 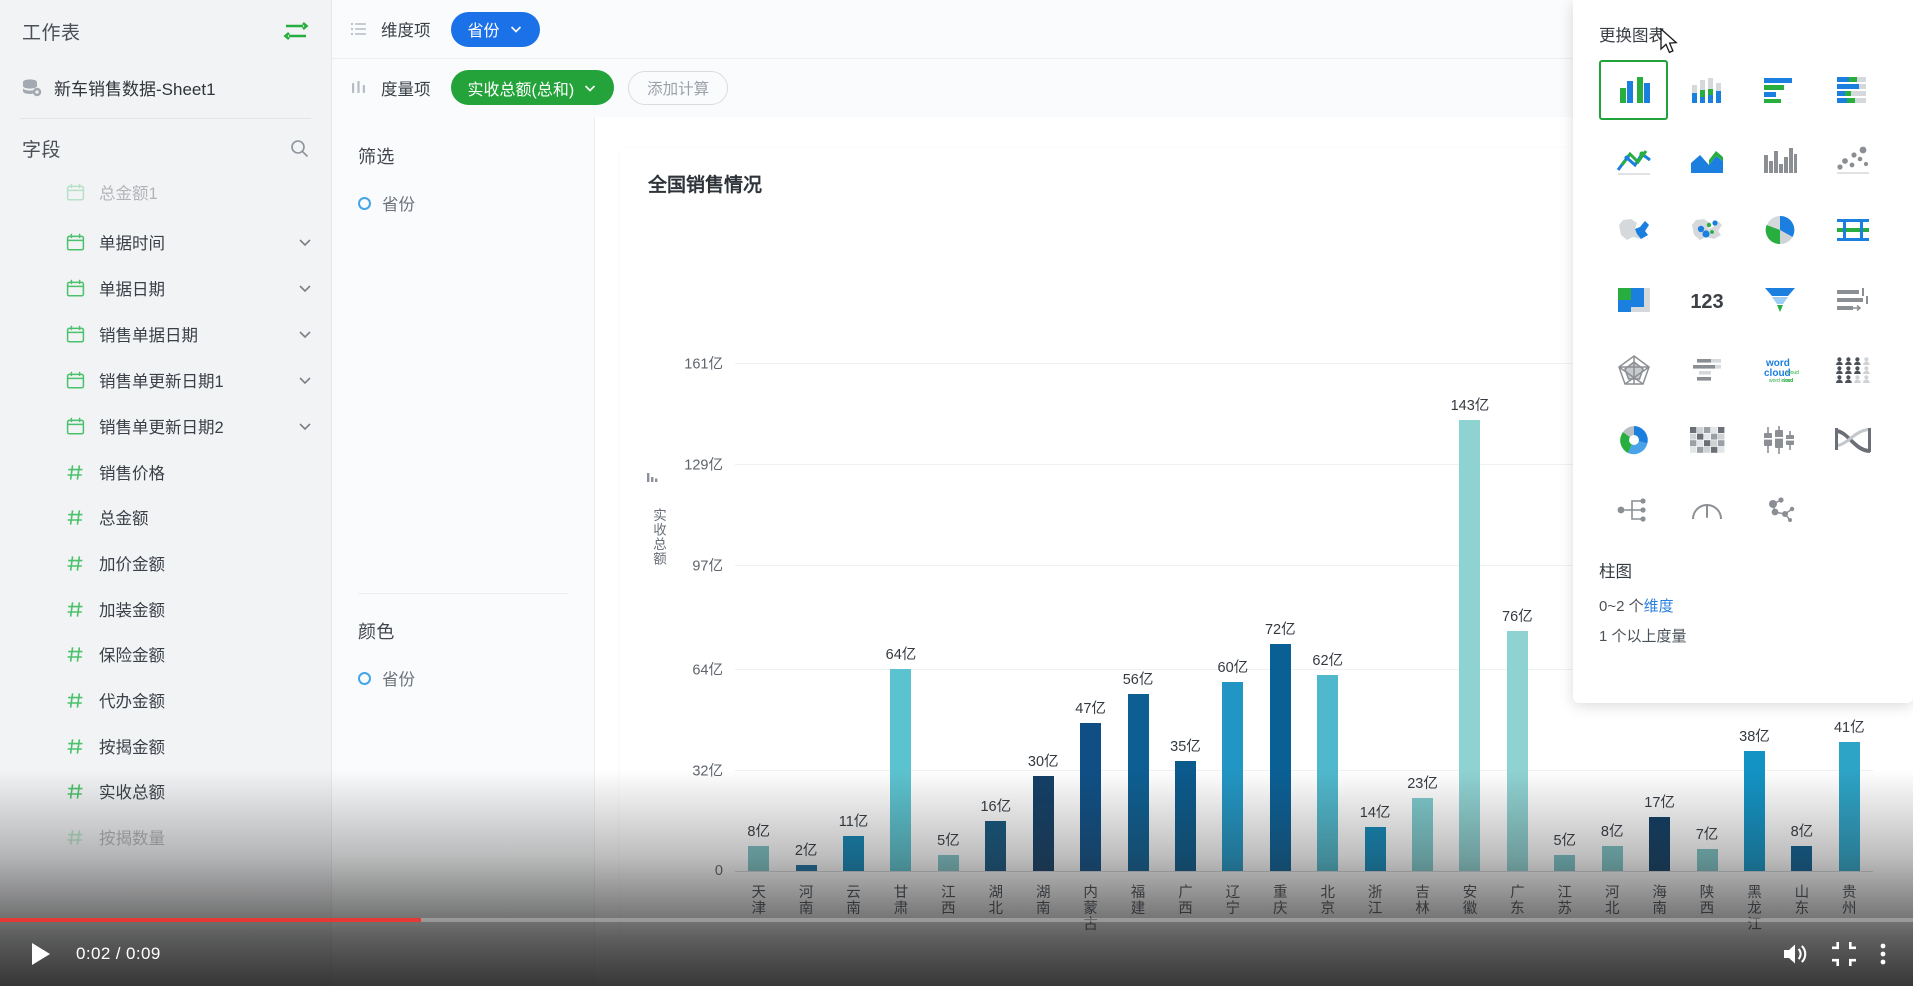 What do you see at coordinates (1633, 160) in the screenshot?
I see `line-chart-icon` at bounding box center [1633, 160].